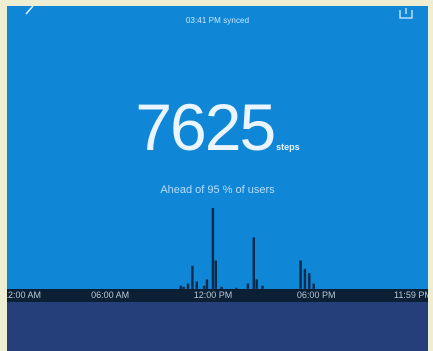  Describe the element at coordinates (110, 295) in the screenshot. I see `x-tick-label: 06:00 AM` at that location.